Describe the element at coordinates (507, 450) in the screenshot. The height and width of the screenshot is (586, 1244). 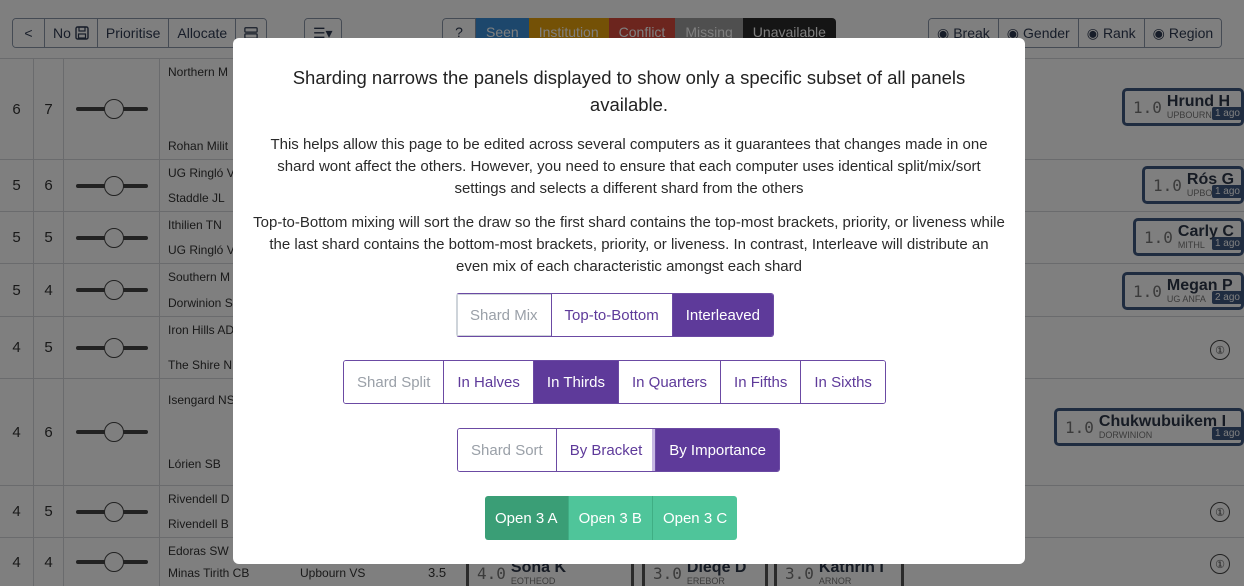
I see `shard-sort-label: Shard Sort` at that location.